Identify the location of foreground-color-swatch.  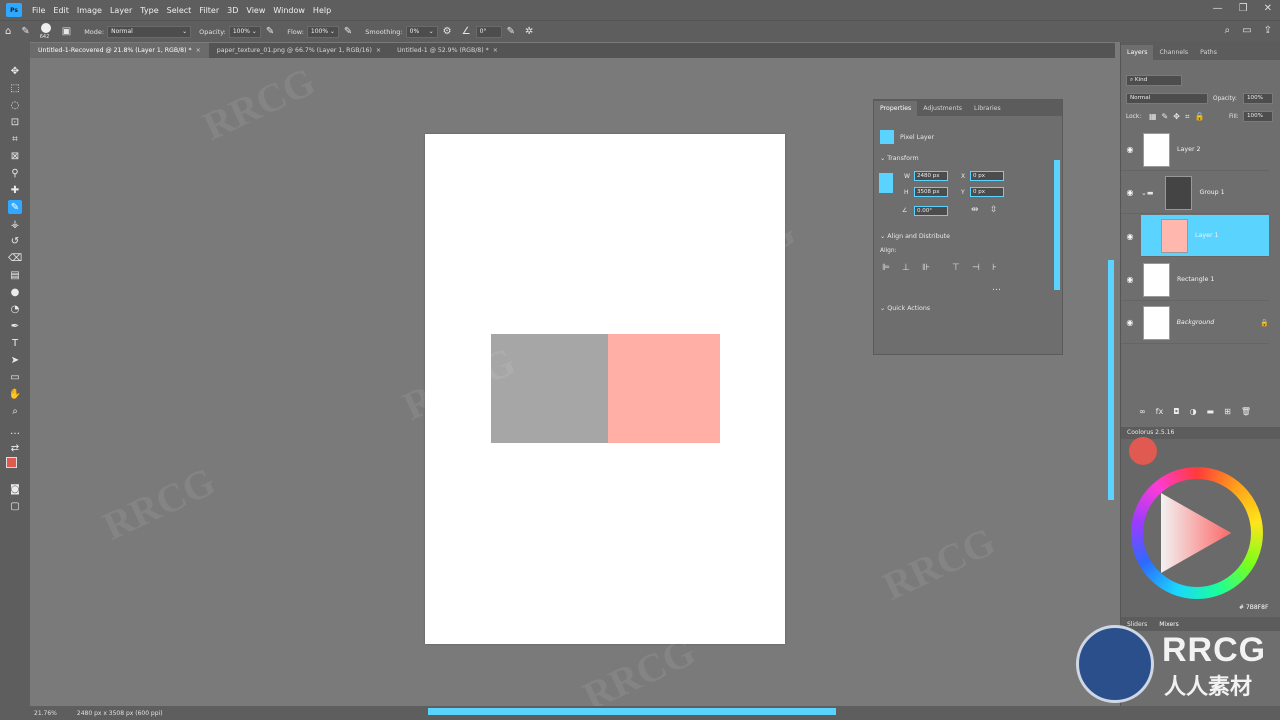
(11, 462).